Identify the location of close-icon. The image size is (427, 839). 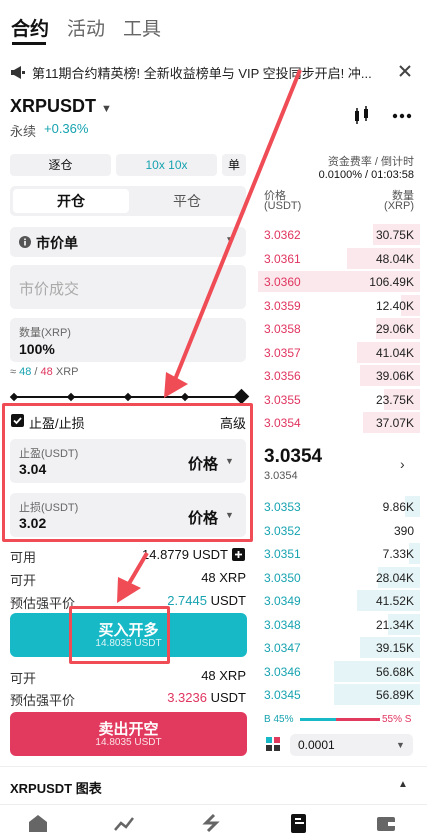
(405, 71).